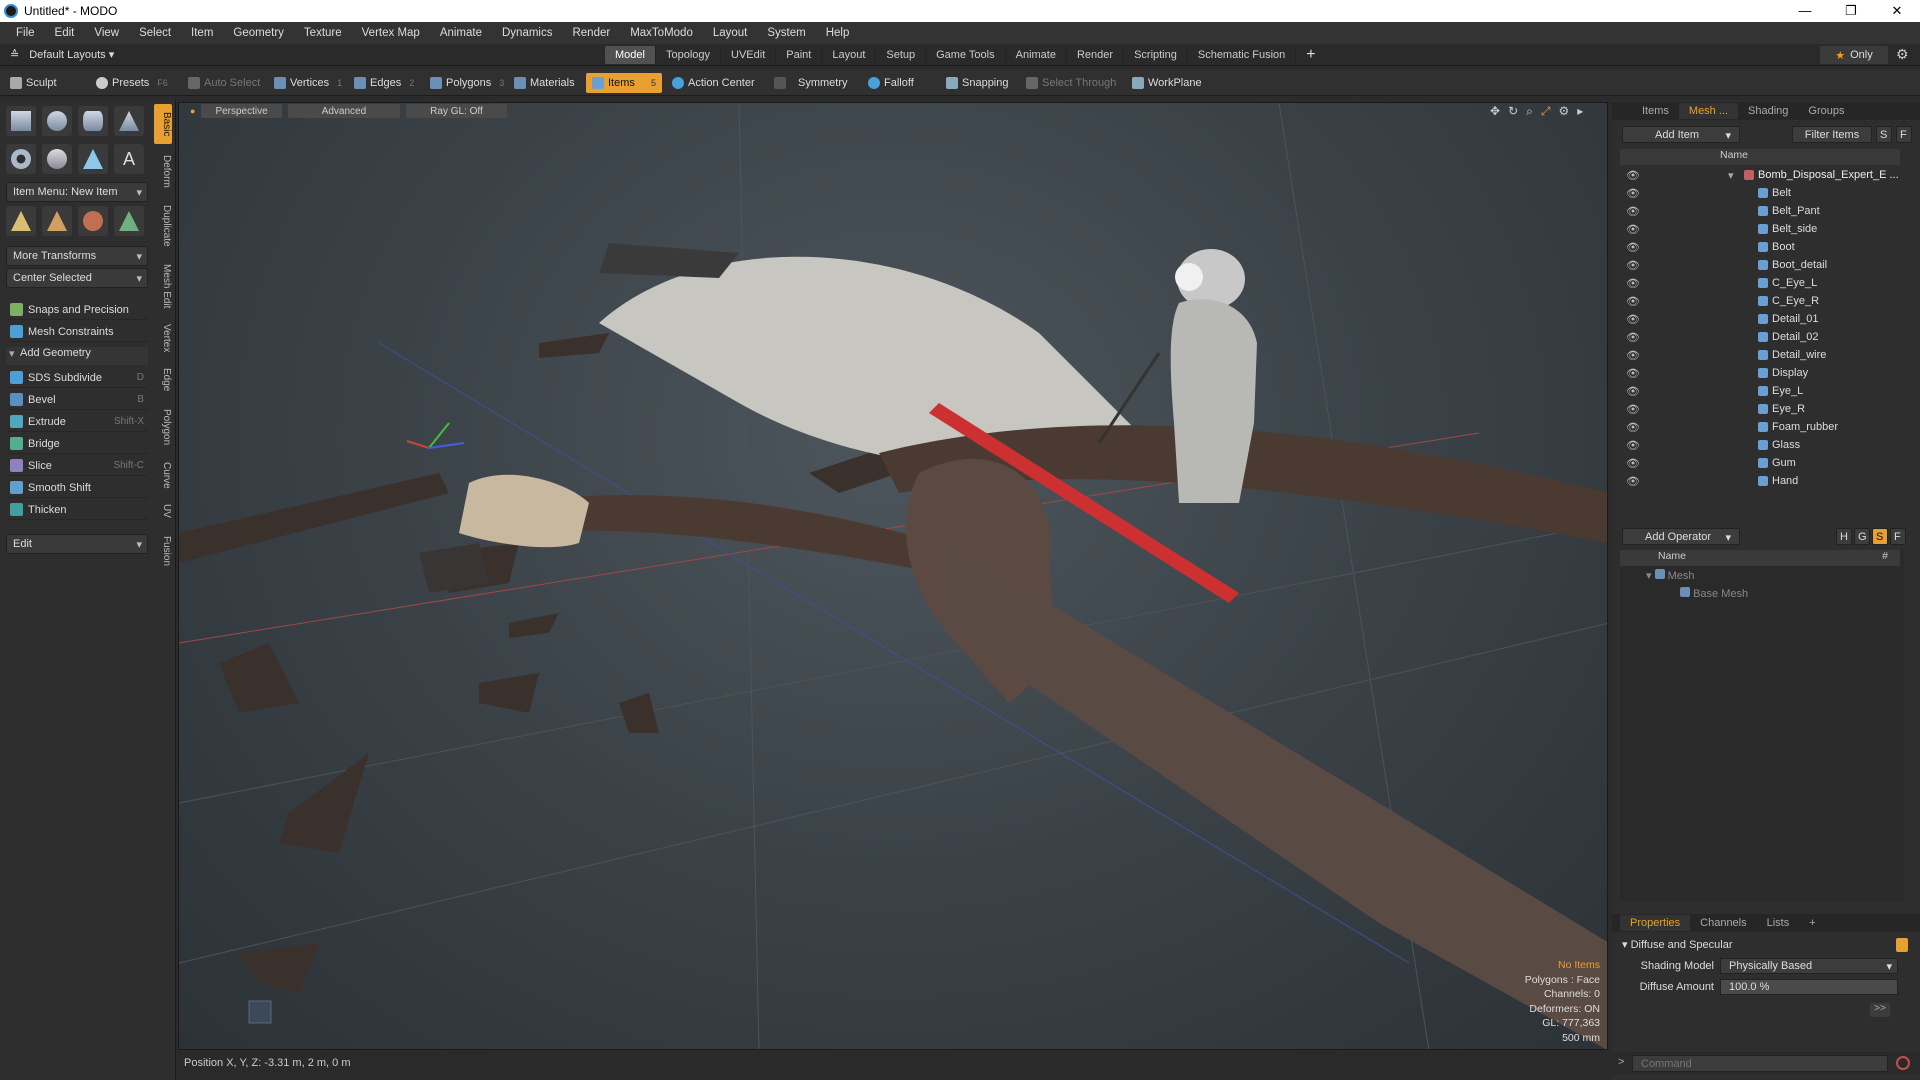 Image resolution: width=1920 pixels, height=1080 pixels. Describe the element at coordinates (1724, 155) in the screenshot. I see `name-column-header: Name` at that location.